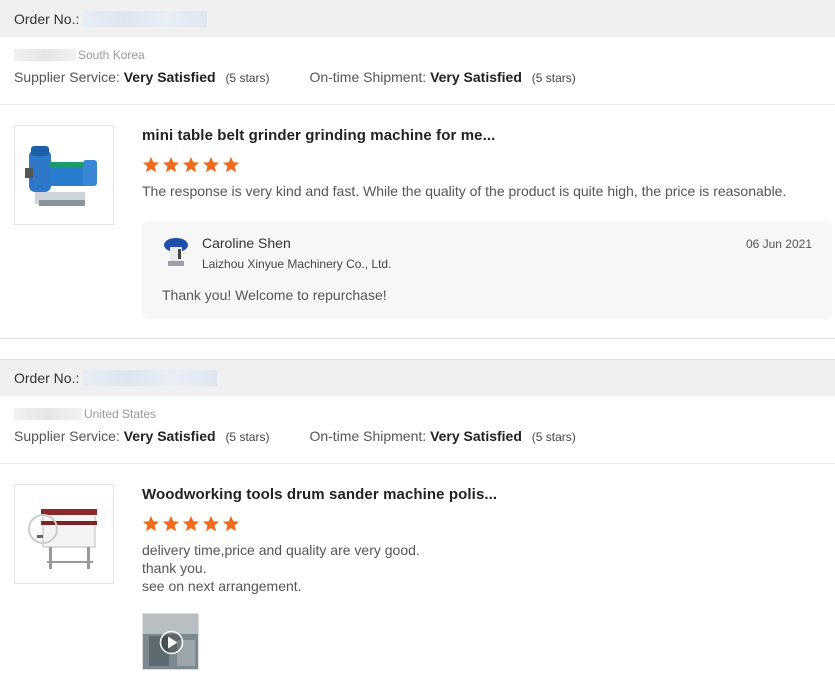 The height and width of the screenshot is (700, 835). What do you see at coordinates (62, 539) in the screenshot?
I see `drum-sander-image` at bounding box center [62, 539].